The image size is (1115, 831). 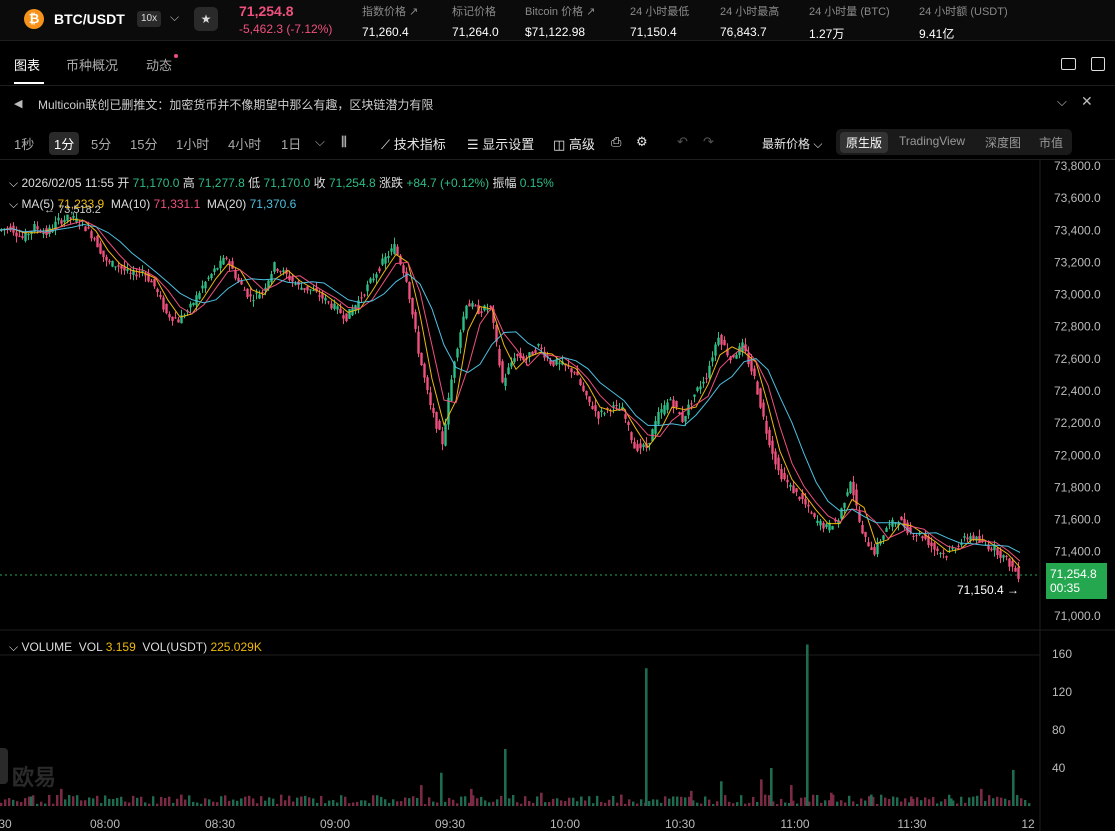 I want to click on undo-icon: ↶, so click(x=682, y=142).